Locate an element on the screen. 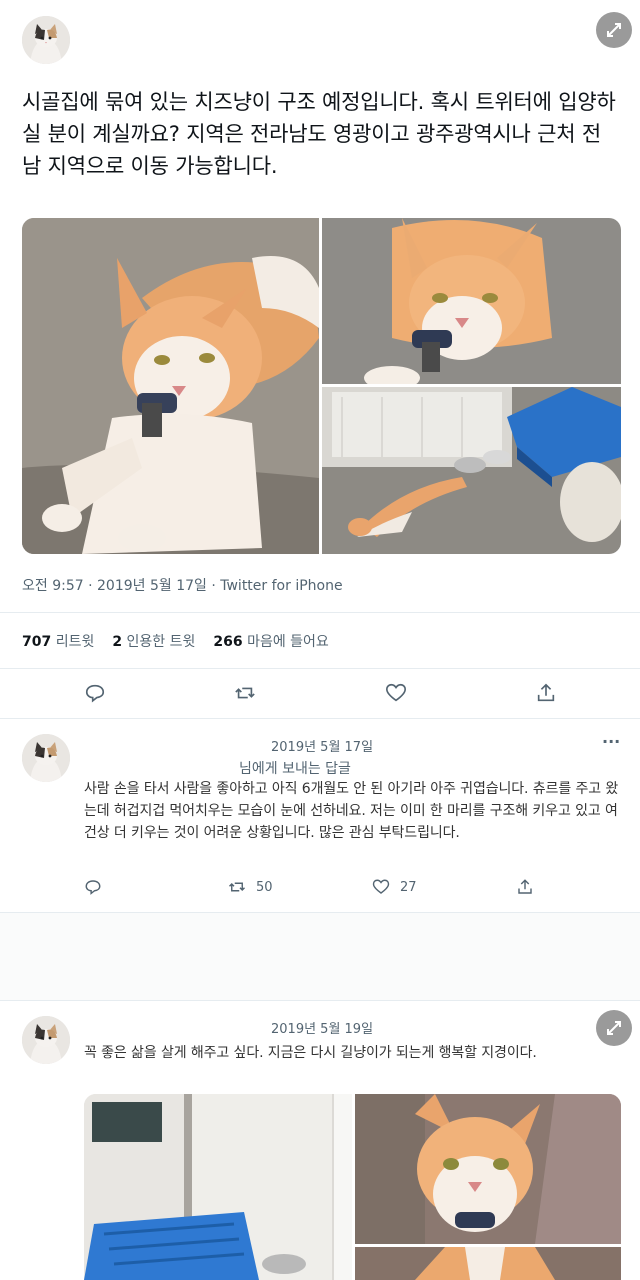  likes-label: 마음에 들어요 is located at coordinates (288, 642).